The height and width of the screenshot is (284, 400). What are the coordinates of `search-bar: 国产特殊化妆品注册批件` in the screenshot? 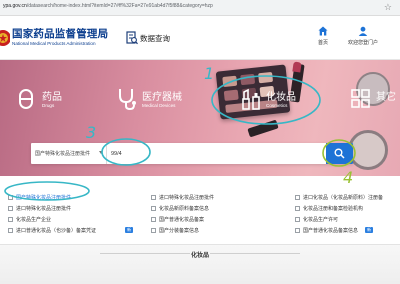 It's located at (192, 153).